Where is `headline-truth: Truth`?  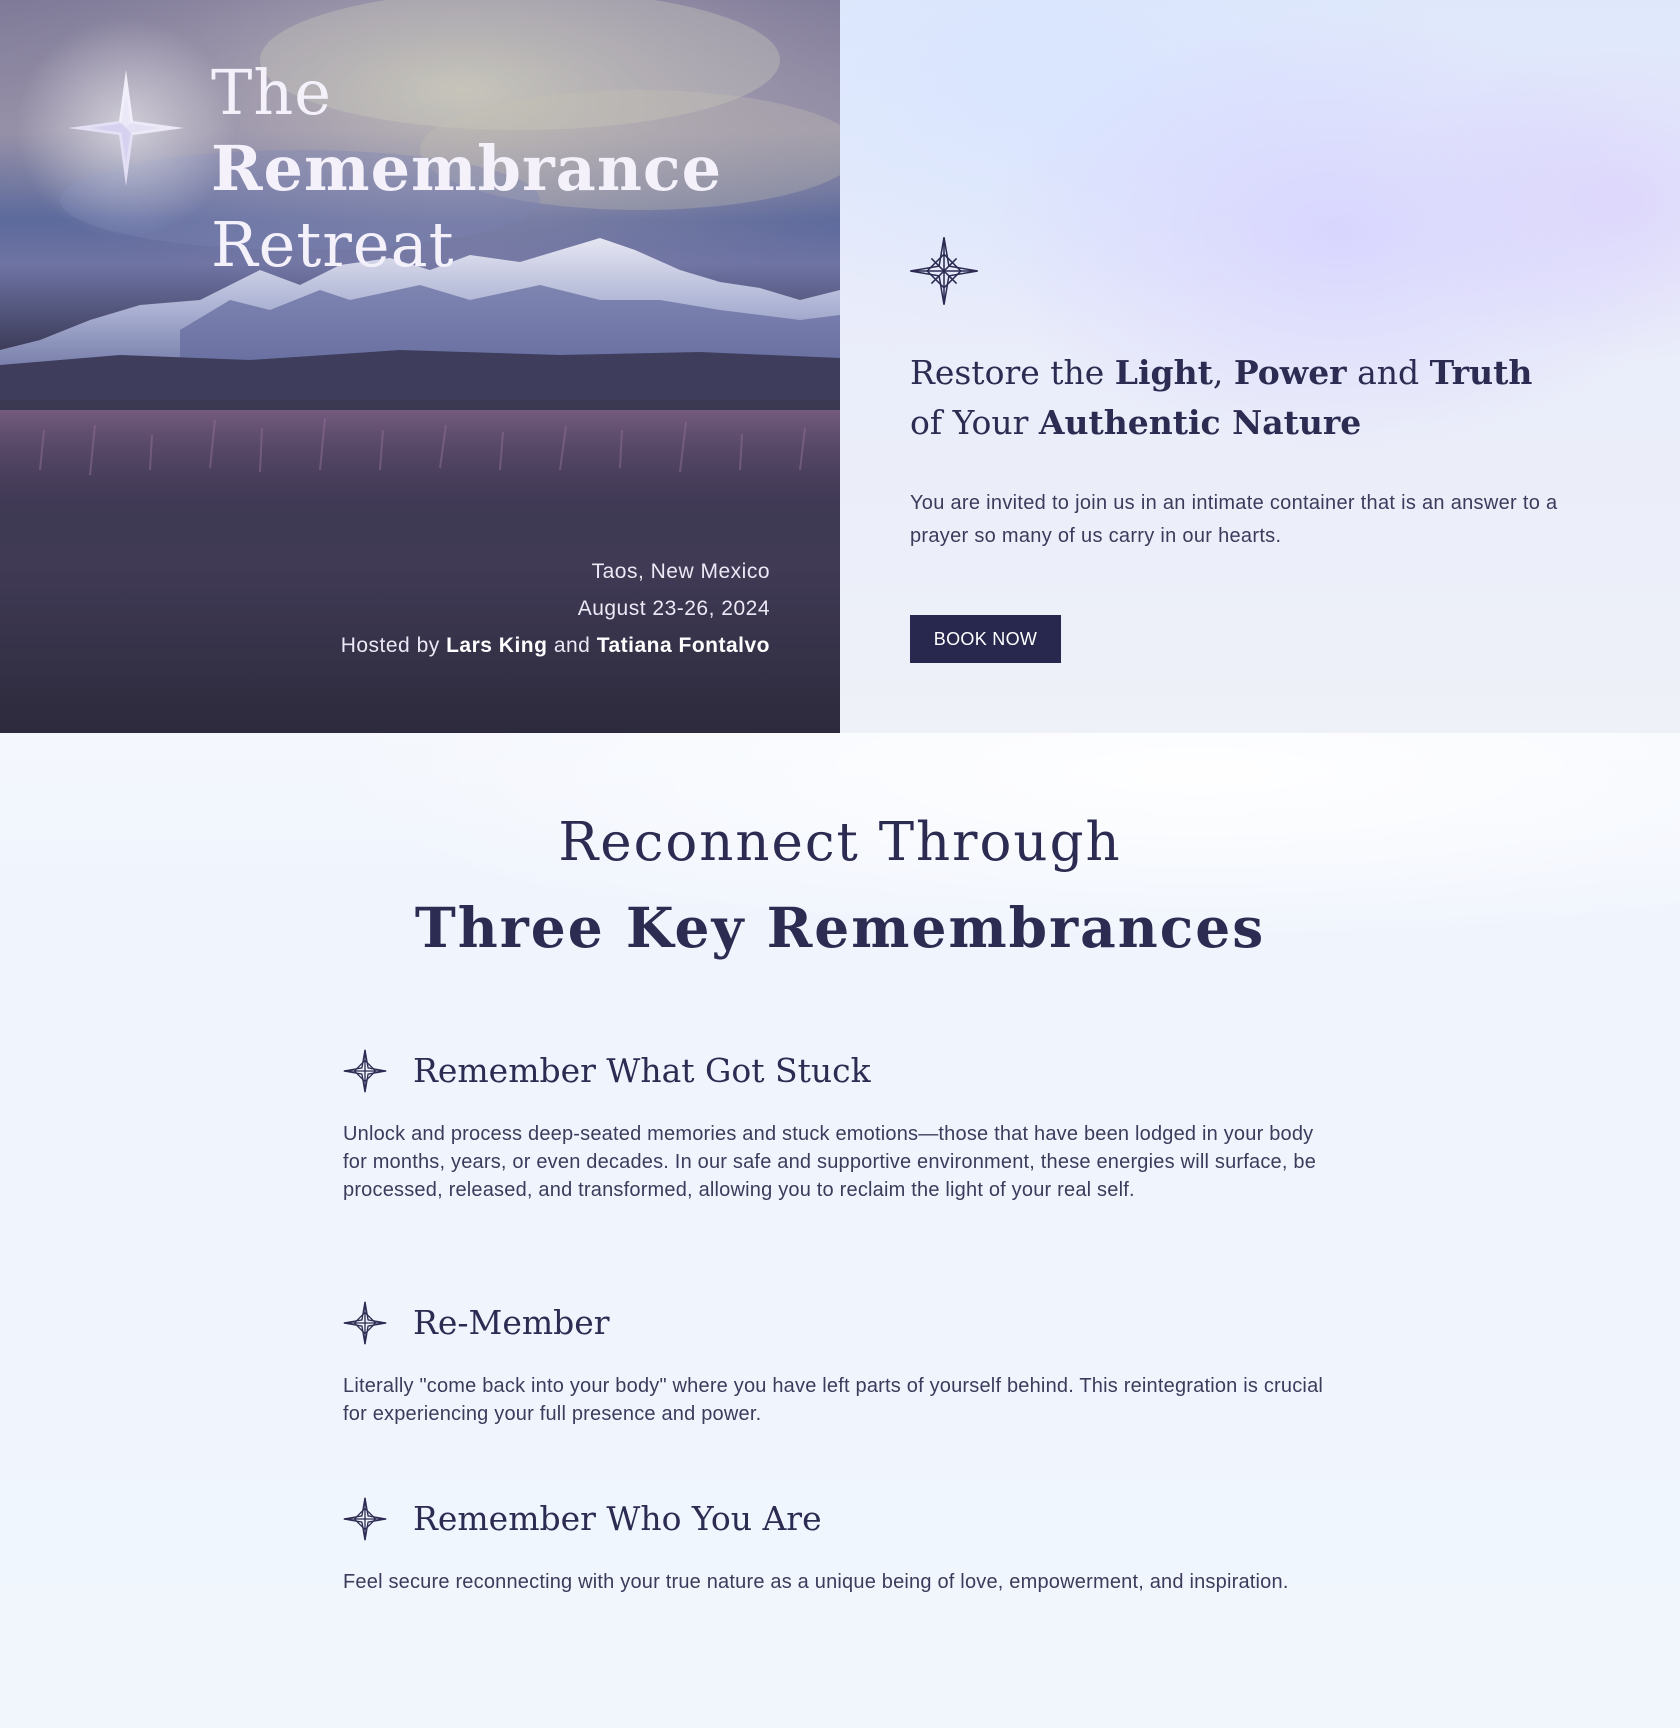
headline-truth: Truth is located at coordinates (1481, 372).